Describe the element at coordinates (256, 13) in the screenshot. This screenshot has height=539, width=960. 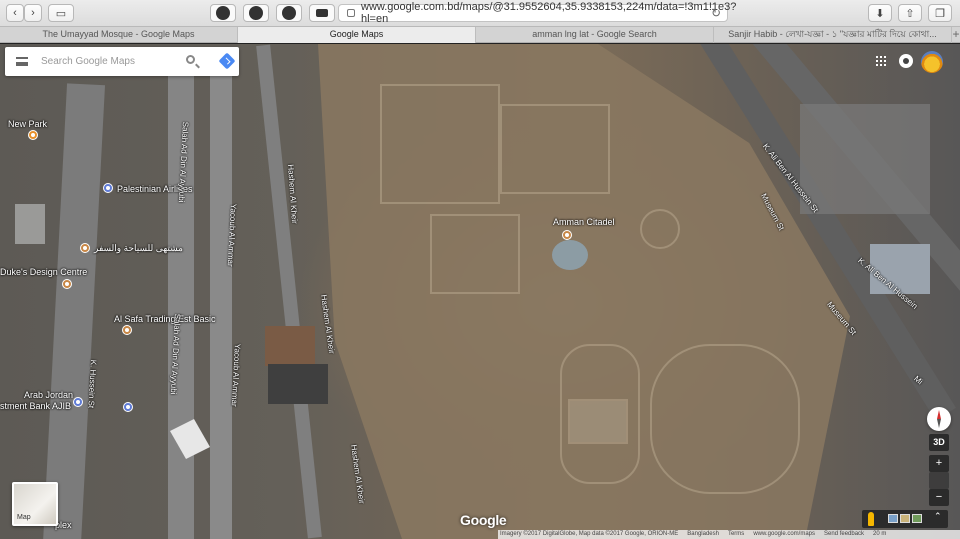
I see `extension-icon` at that location.